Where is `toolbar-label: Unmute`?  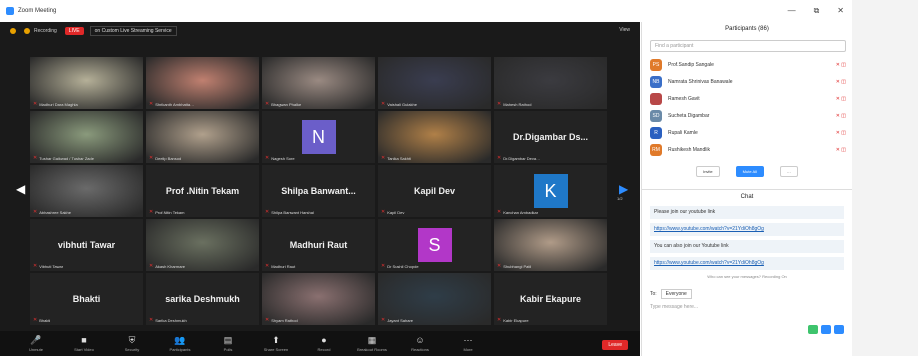
toolbar-label: Unmute is located at coordinates (35, 349).